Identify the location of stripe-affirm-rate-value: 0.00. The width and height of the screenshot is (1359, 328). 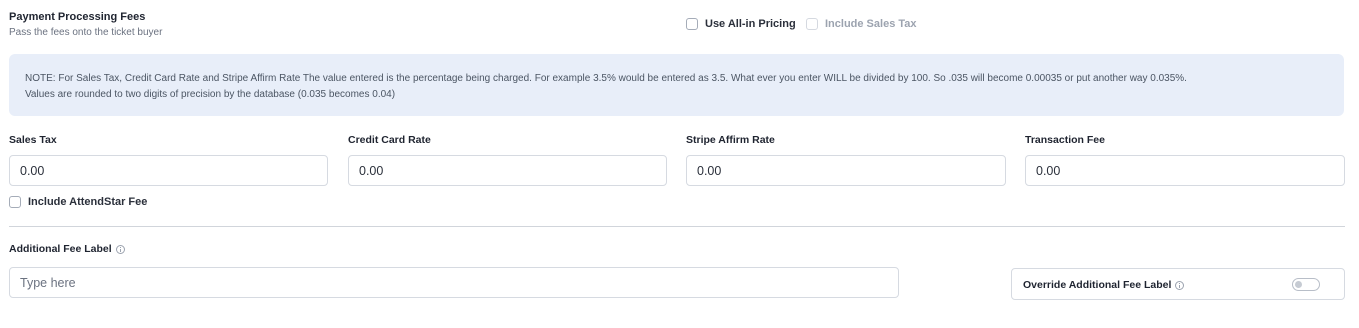
(709, 170).